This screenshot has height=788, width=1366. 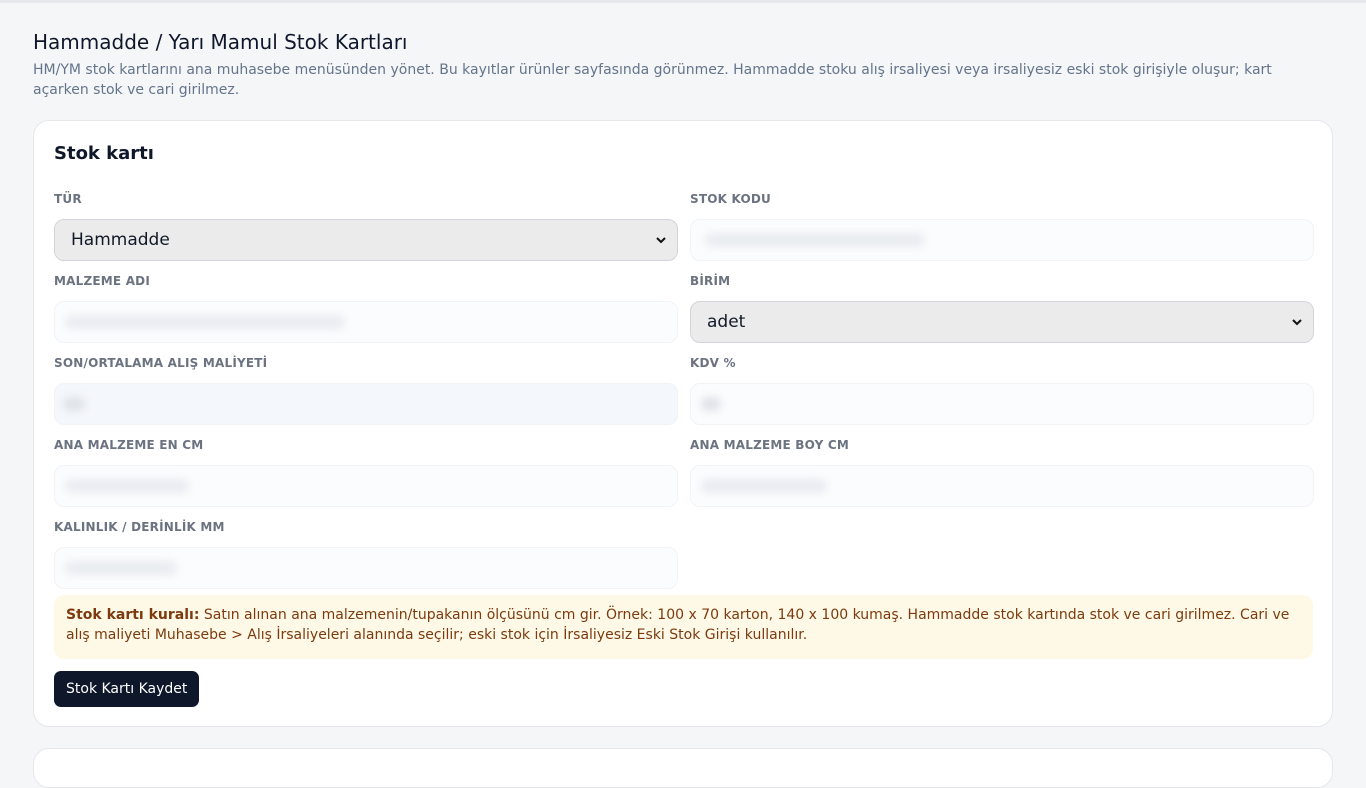 I want to click on kalinlik-input, so click(x=366, y=568).